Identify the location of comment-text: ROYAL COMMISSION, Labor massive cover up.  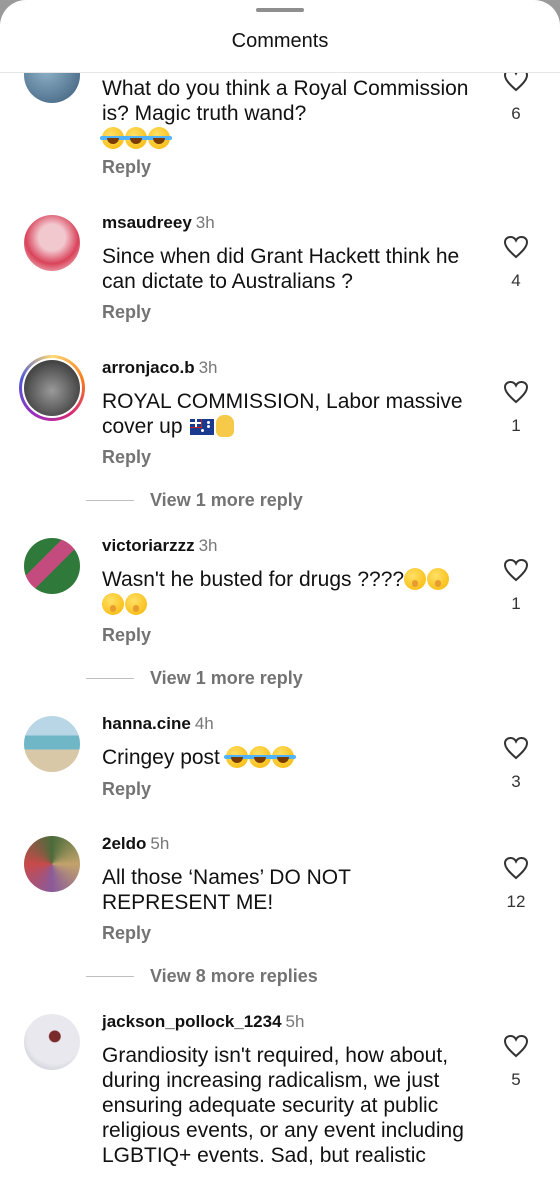
(282, 414).